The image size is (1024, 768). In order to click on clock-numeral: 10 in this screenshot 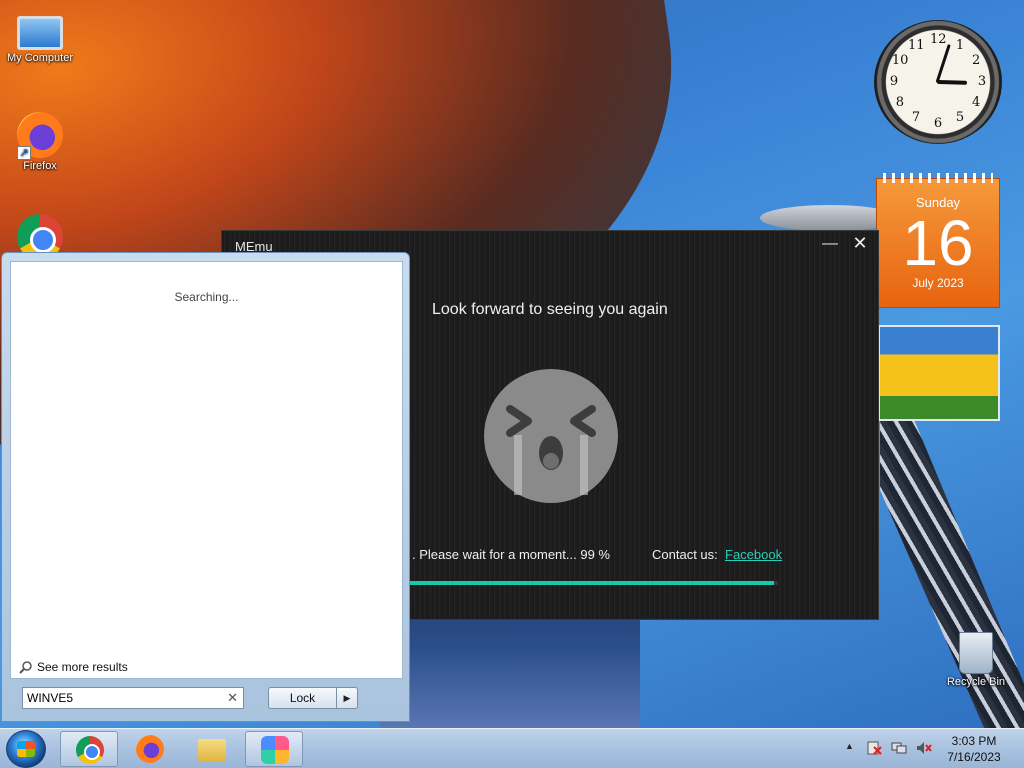, I will do `click(900, 60)`.